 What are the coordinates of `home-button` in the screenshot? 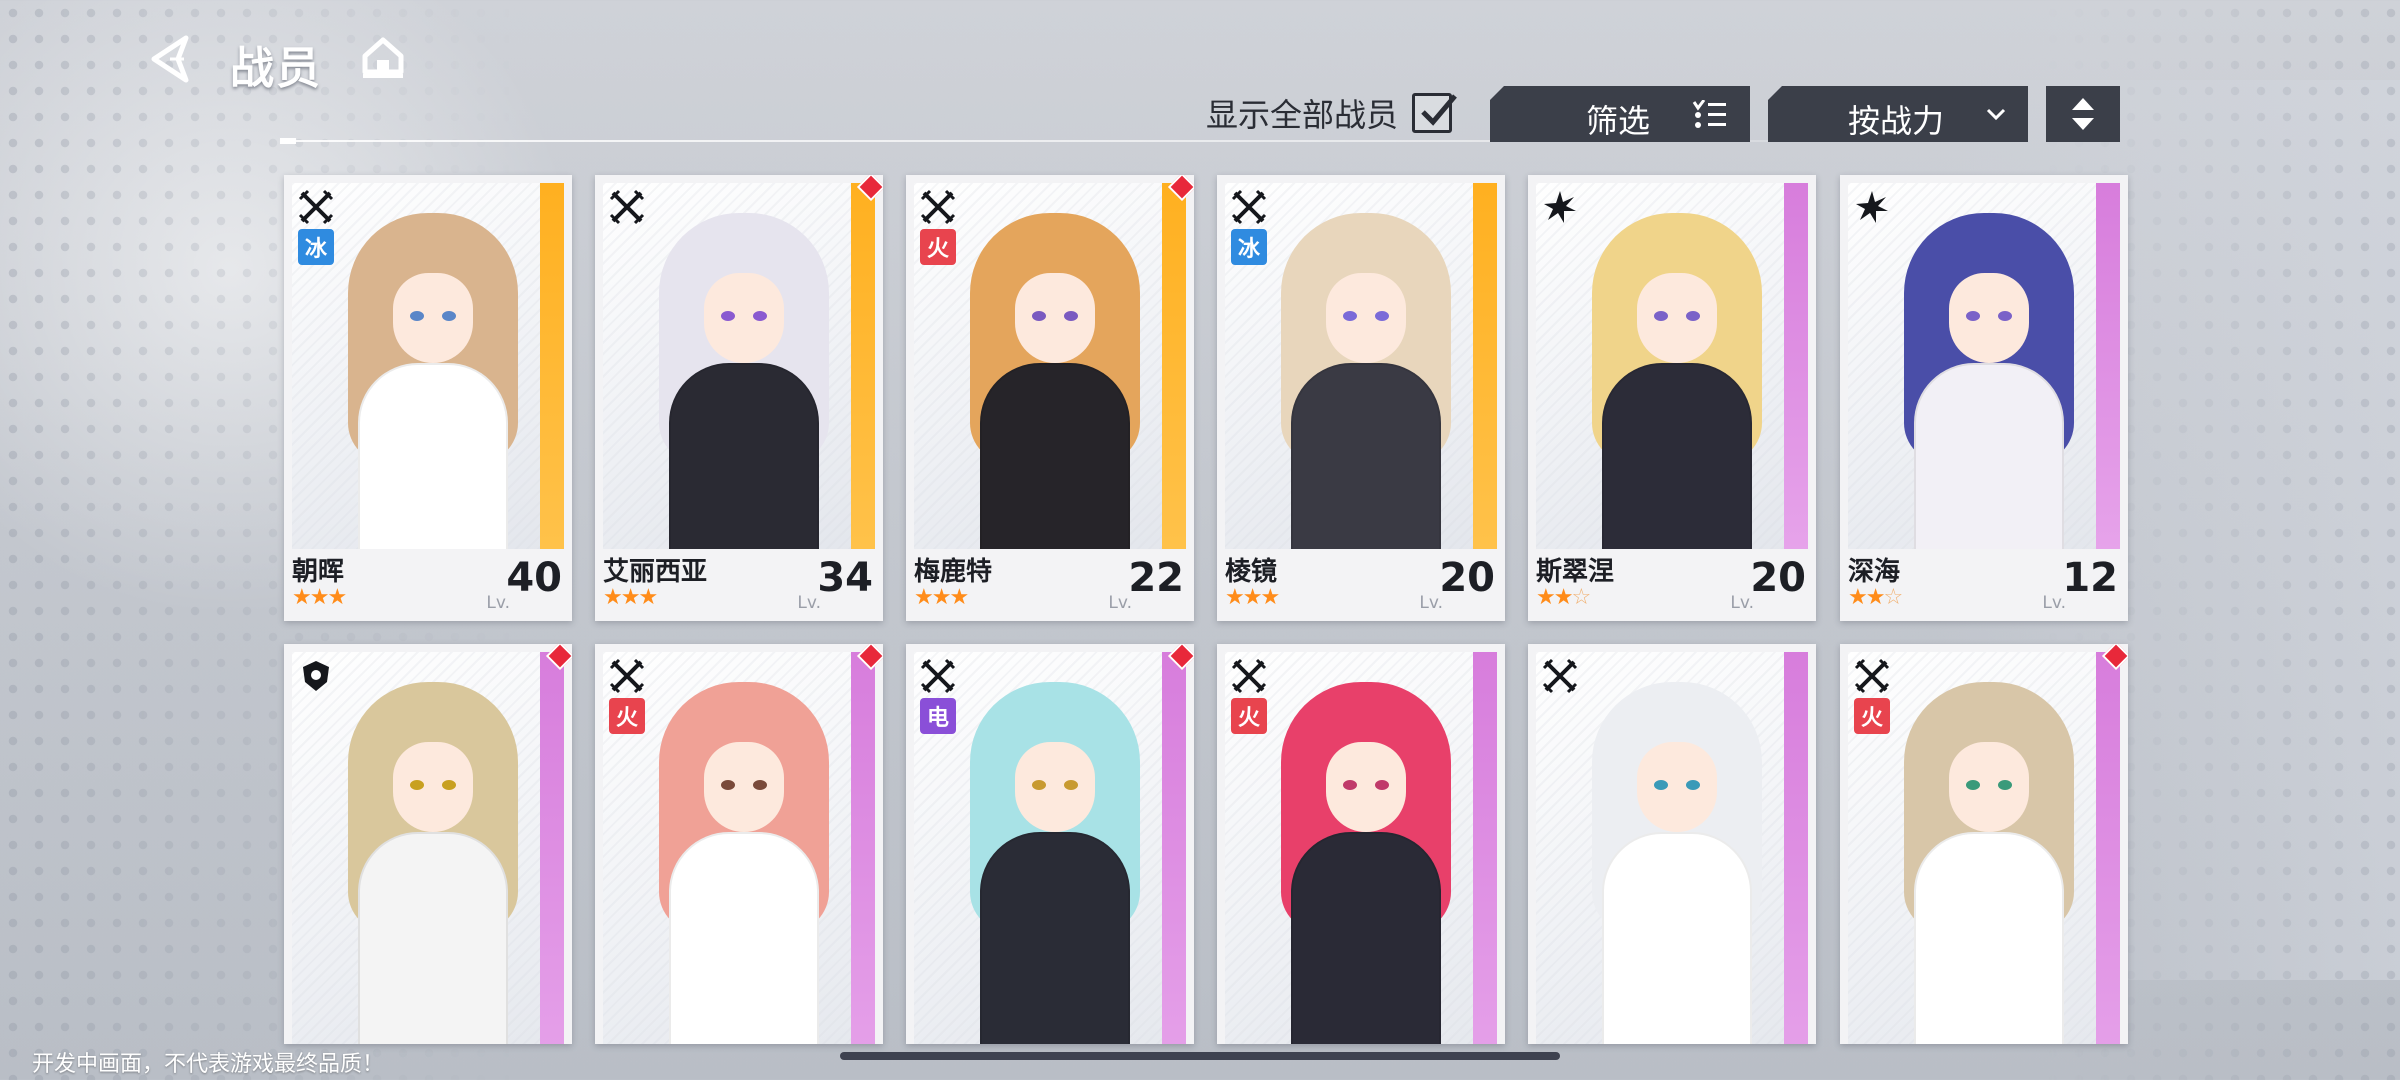 It's located at (383, 57).